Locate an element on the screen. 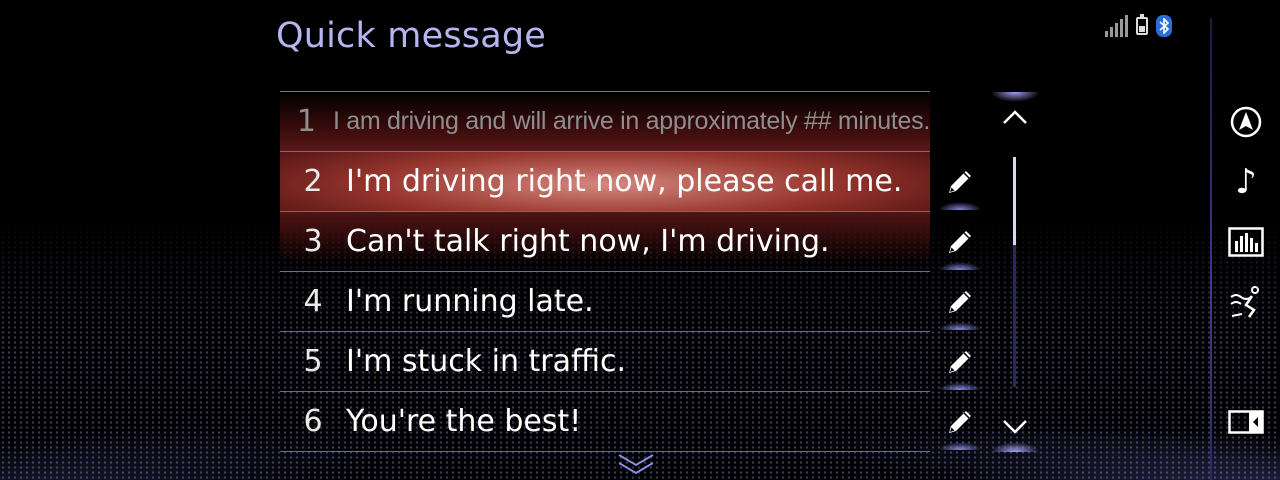 Image resolution: width=1280 pixels, height=480 pixels. sidebar-item-climate is located at coordinates (1246, 302).